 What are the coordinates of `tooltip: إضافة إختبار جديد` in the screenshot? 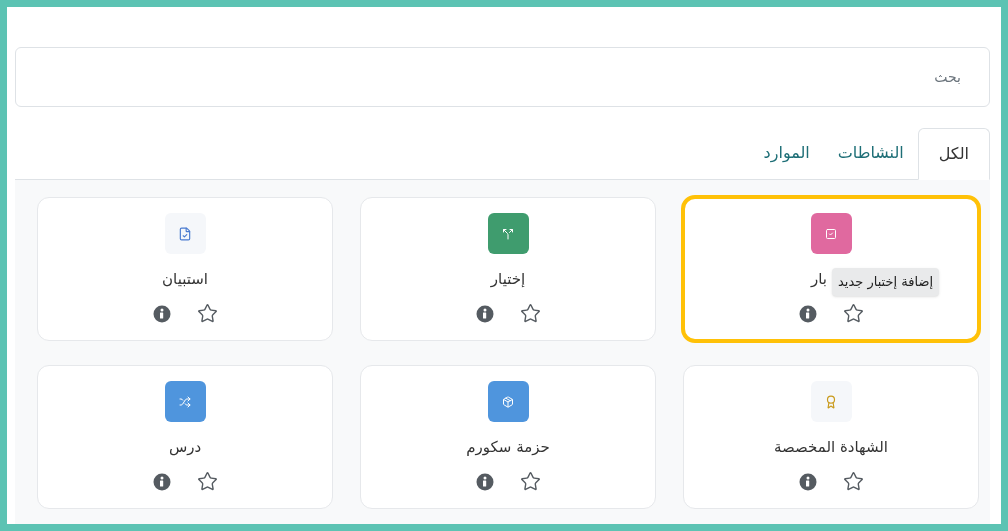 It's located at (886, 282).